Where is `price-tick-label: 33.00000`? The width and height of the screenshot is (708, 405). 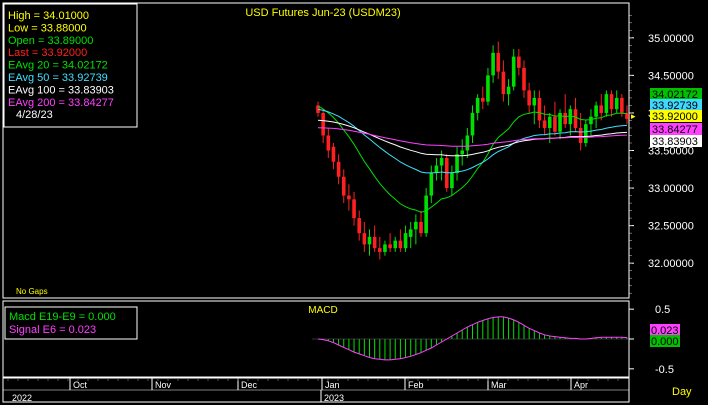
price-tick-label: 33.00000 is located at coordinates (671, 189).